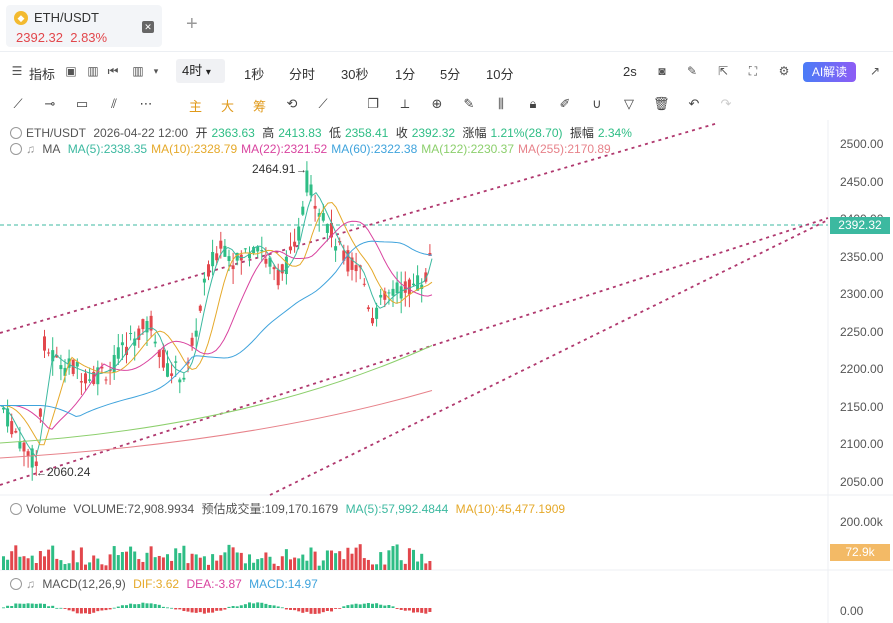  Describe the element at coordinates (405, 73) in the screenshot. I see `interval-1m: 1分` at that location.